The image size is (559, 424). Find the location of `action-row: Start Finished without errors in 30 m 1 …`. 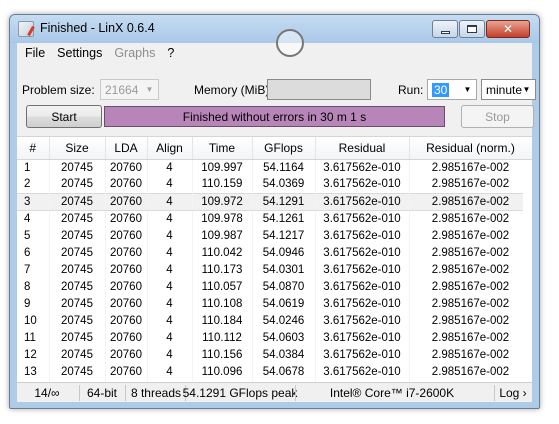

action-row: Start Finished without errors in 30 m 1 … is located at coordinates (275, 117).